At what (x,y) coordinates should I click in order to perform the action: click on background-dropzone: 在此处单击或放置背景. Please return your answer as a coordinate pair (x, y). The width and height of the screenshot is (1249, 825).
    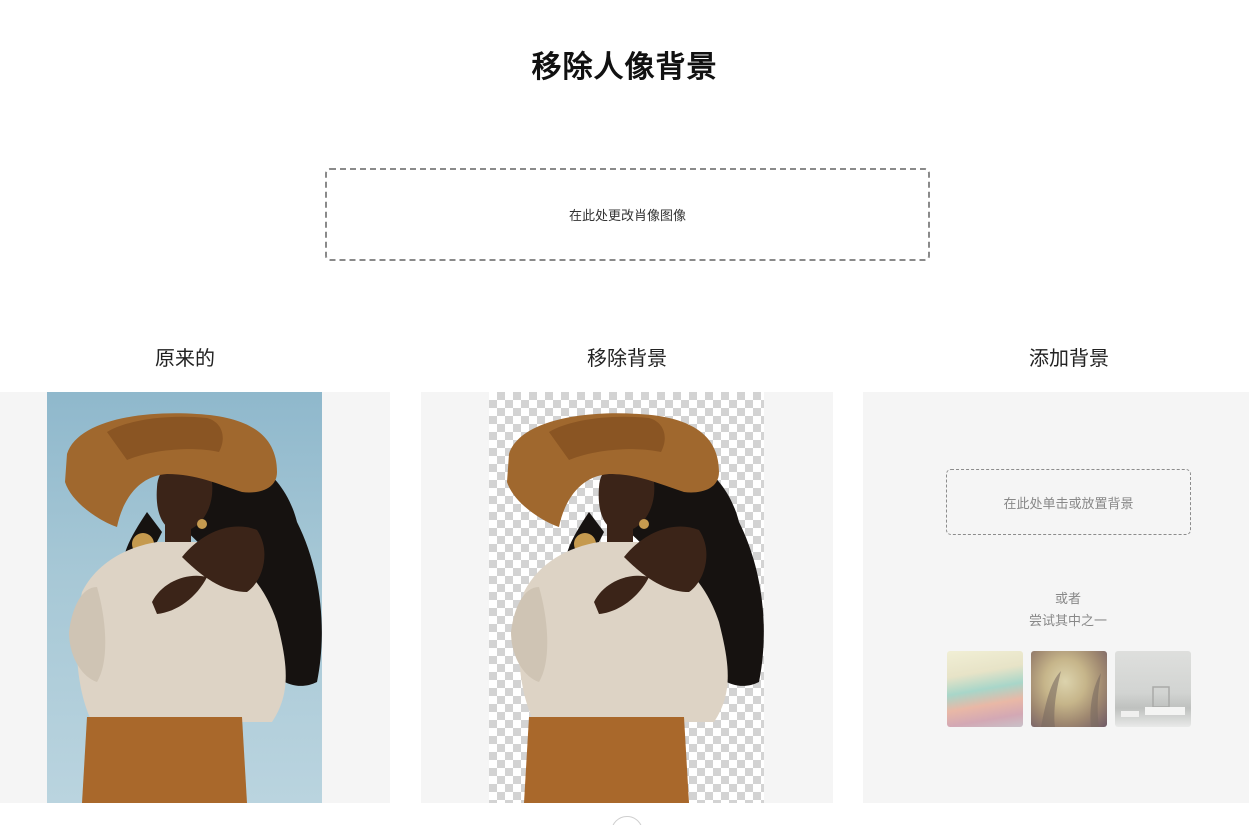
    Looking at the image, I should click on (1068, 502).